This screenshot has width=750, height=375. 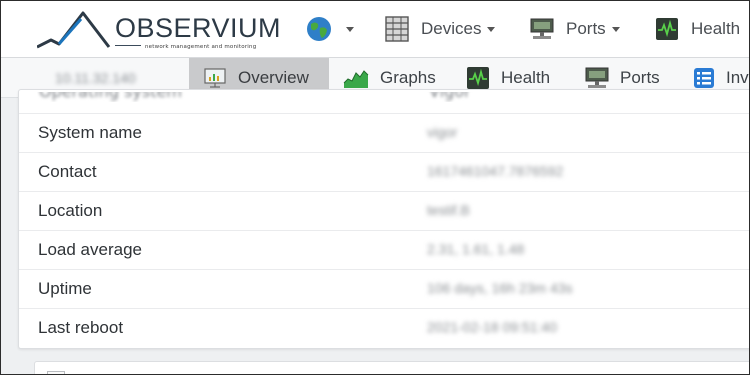 What do you see at coordinates (586, 28) in the screenshot?
I see `nav-ports-label: Ports` at bounding box center [586, 28].